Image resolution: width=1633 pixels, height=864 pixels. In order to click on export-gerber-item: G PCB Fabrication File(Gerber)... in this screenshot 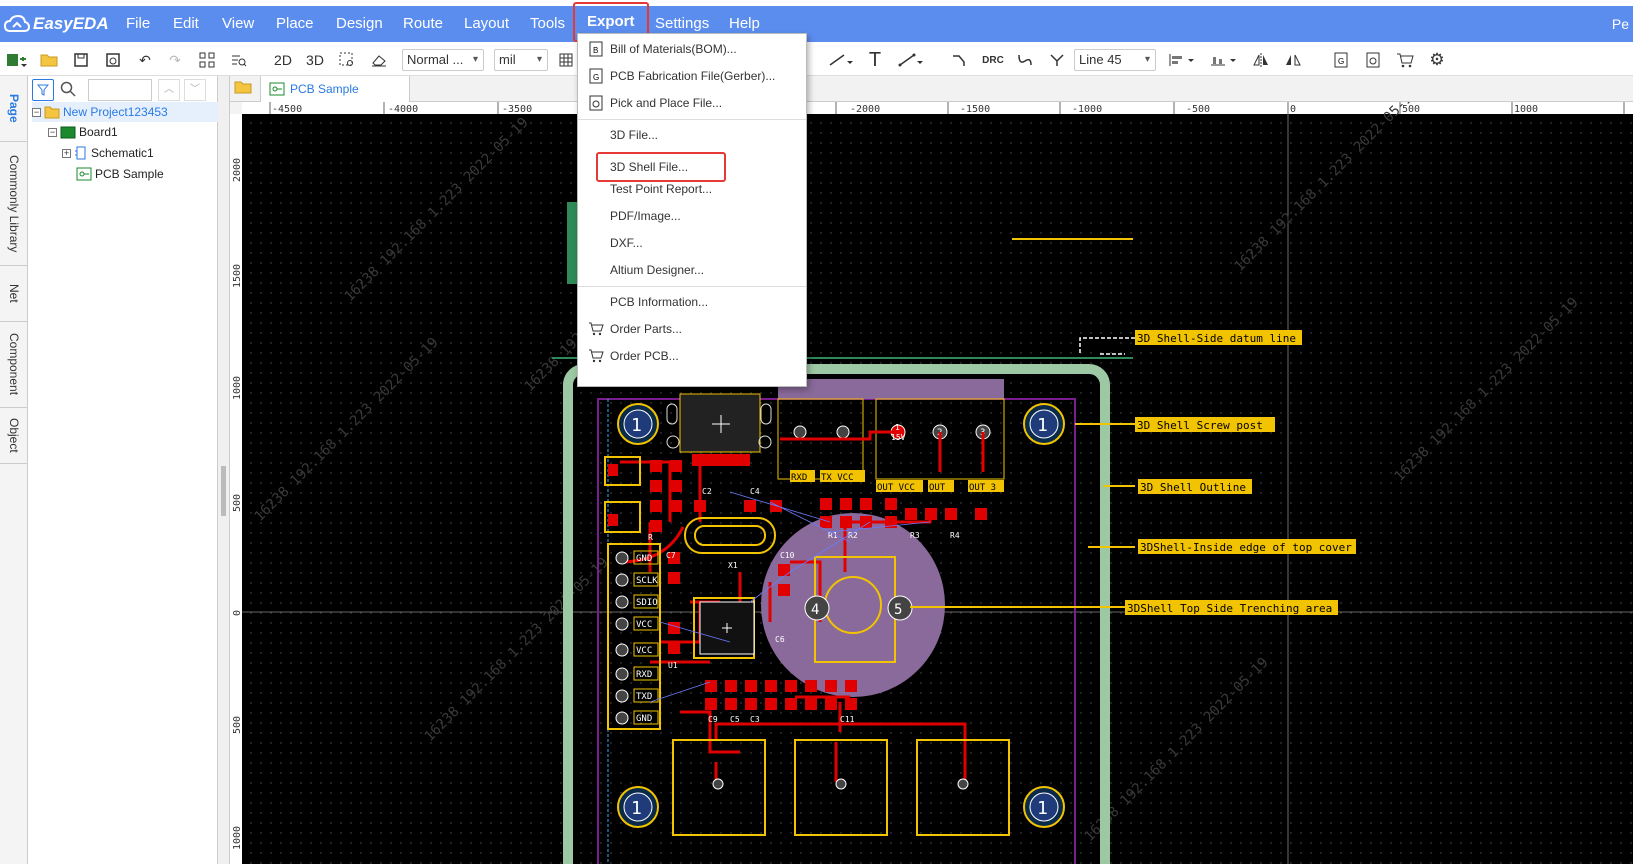, I will do `click(692, 76)`.